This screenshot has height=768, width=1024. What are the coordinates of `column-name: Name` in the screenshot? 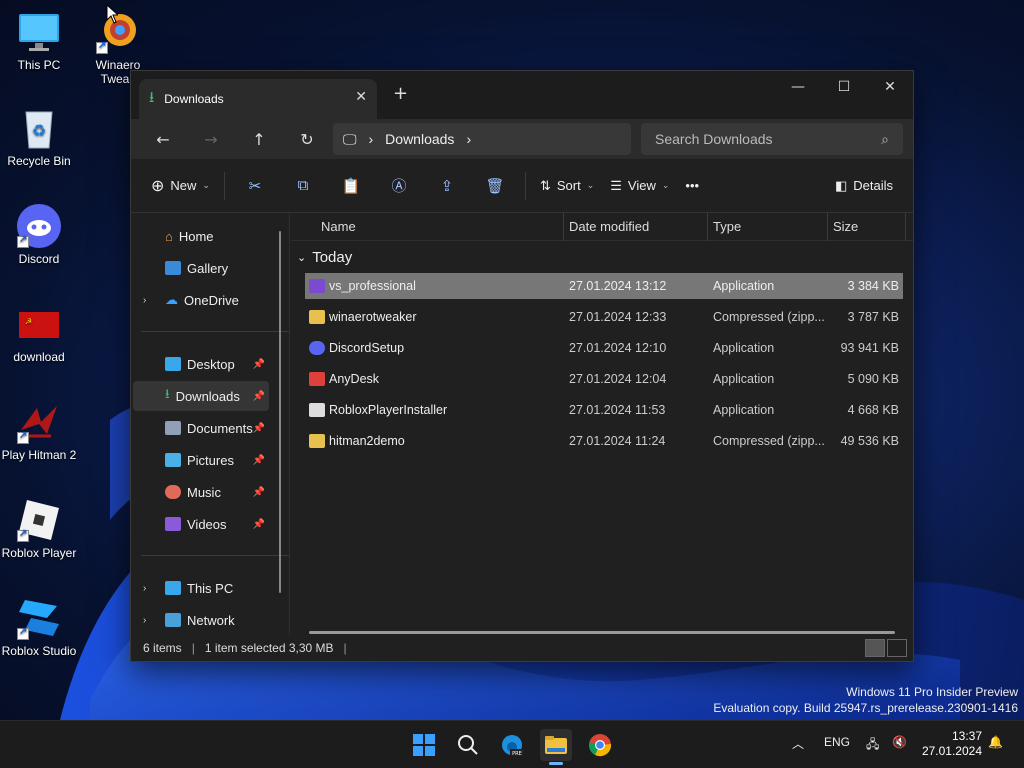 It's located at (338, 226).